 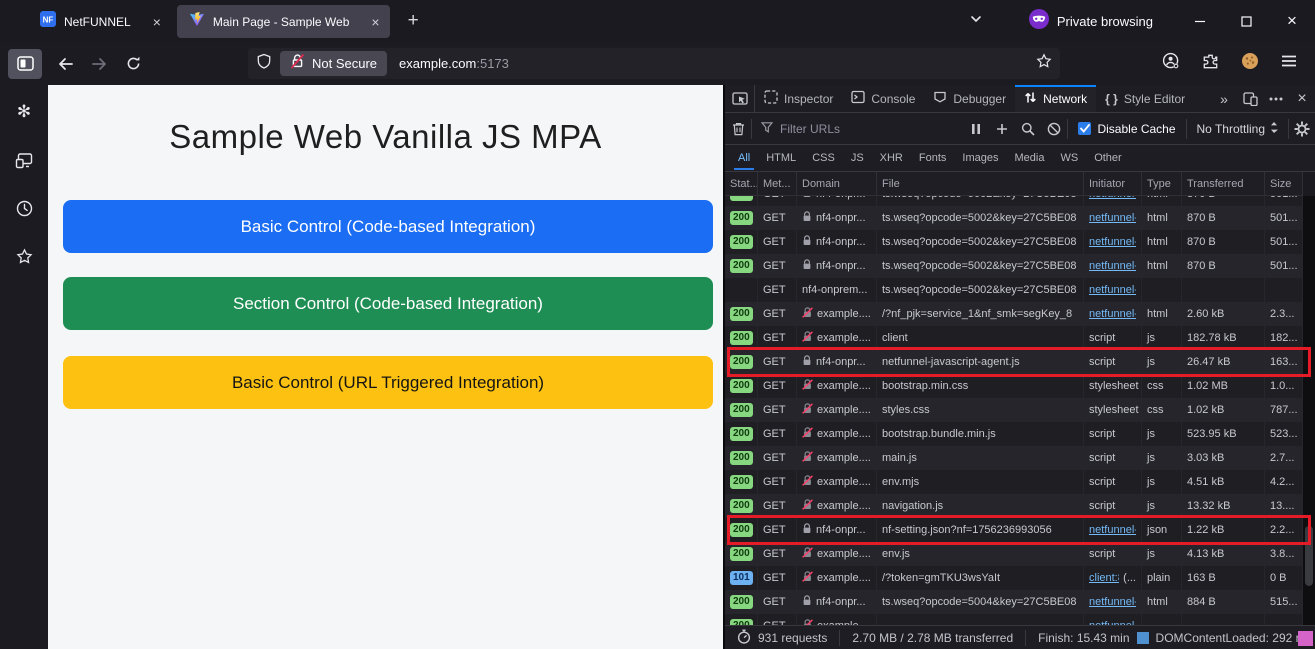 What do you see at coordinates (654, 63) in the screenshot?
I see `url-bar: Not Secure example.com:5173` at bounding box center [654, 63].